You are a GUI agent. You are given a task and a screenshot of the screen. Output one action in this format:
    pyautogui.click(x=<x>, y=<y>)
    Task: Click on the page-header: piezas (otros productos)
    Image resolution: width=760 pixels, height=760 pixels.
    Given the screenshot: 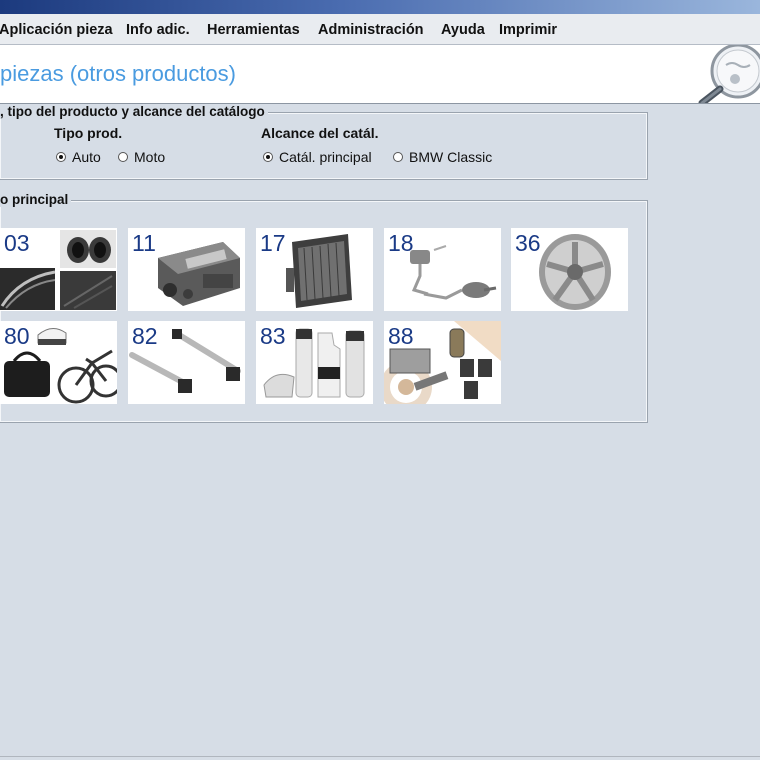 What is the action you would take?
    pyautogui.click(x=380, y=74)
    